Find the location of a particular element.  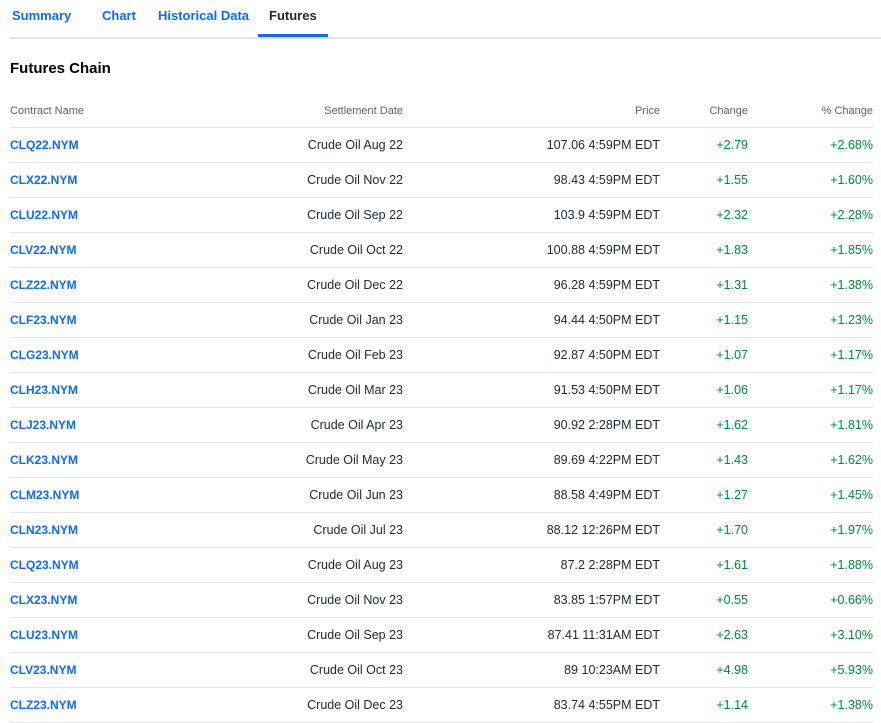

change-cell: +1.61 is located at coordinates (704, 565).